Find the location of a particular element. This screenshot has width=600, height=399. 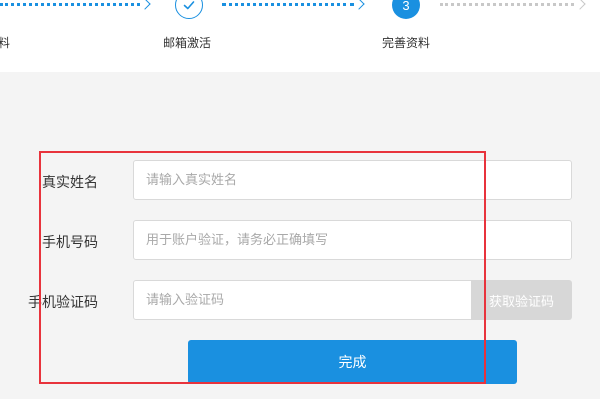

step-2-label: 邮箱激活 is located at coordinates (187, 43).